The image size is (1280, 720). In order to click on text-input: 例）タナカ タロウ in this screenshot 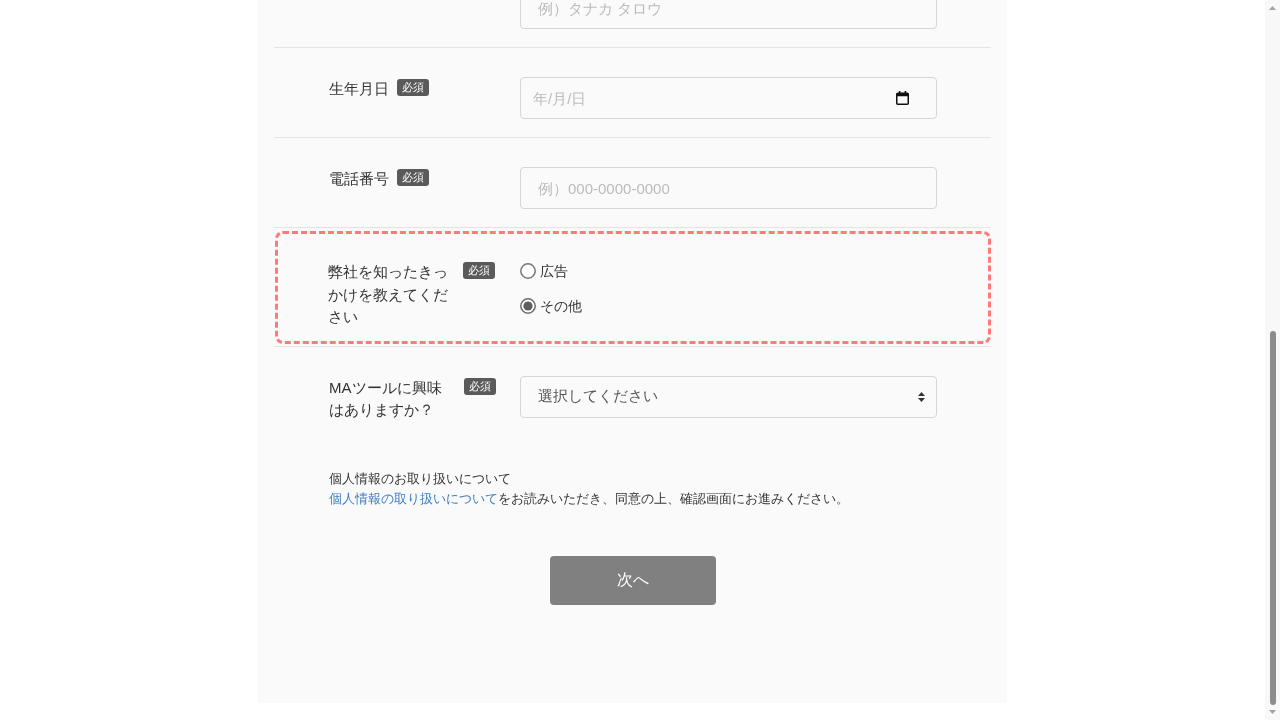, I will do `click(728, 14)`.